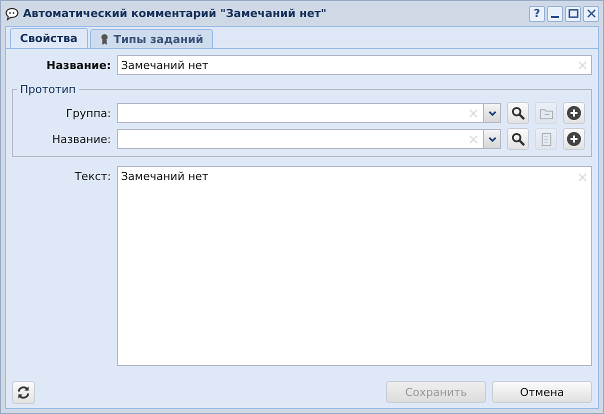 This screenshot has width=604, height=414. What do you see at coordinates (48, 89) in the screenshot?
I see `group-legend: Прототип` at bounding box center [48, 89].